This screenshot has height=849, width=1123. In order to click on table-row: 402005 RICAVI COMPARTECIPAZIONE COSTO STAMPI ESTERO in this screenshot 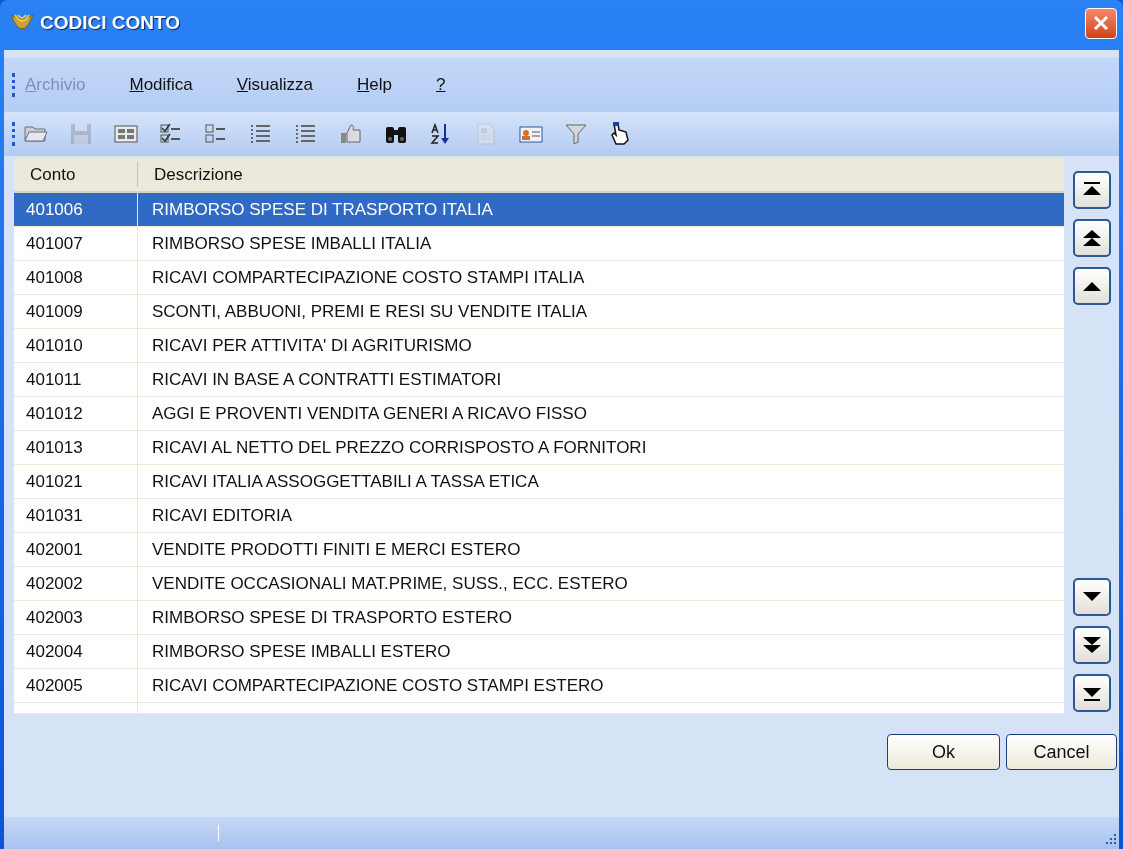, I will do `click(539, 686)`.